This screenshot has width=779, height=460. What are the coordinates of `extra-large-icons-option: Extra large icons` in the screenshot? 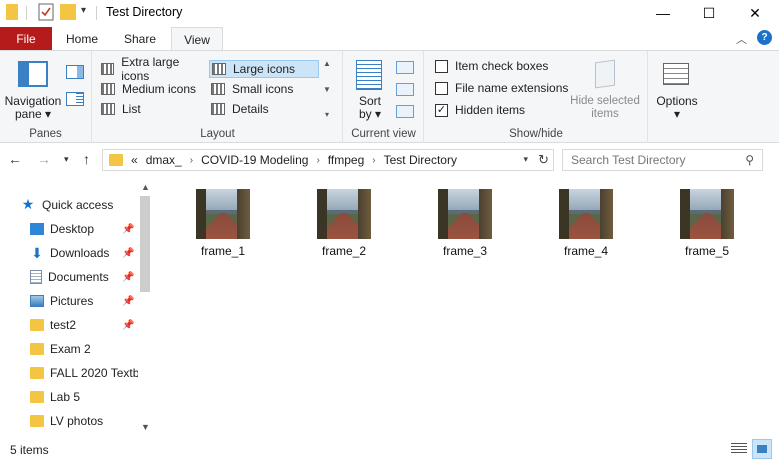 It's located at (152, 69).